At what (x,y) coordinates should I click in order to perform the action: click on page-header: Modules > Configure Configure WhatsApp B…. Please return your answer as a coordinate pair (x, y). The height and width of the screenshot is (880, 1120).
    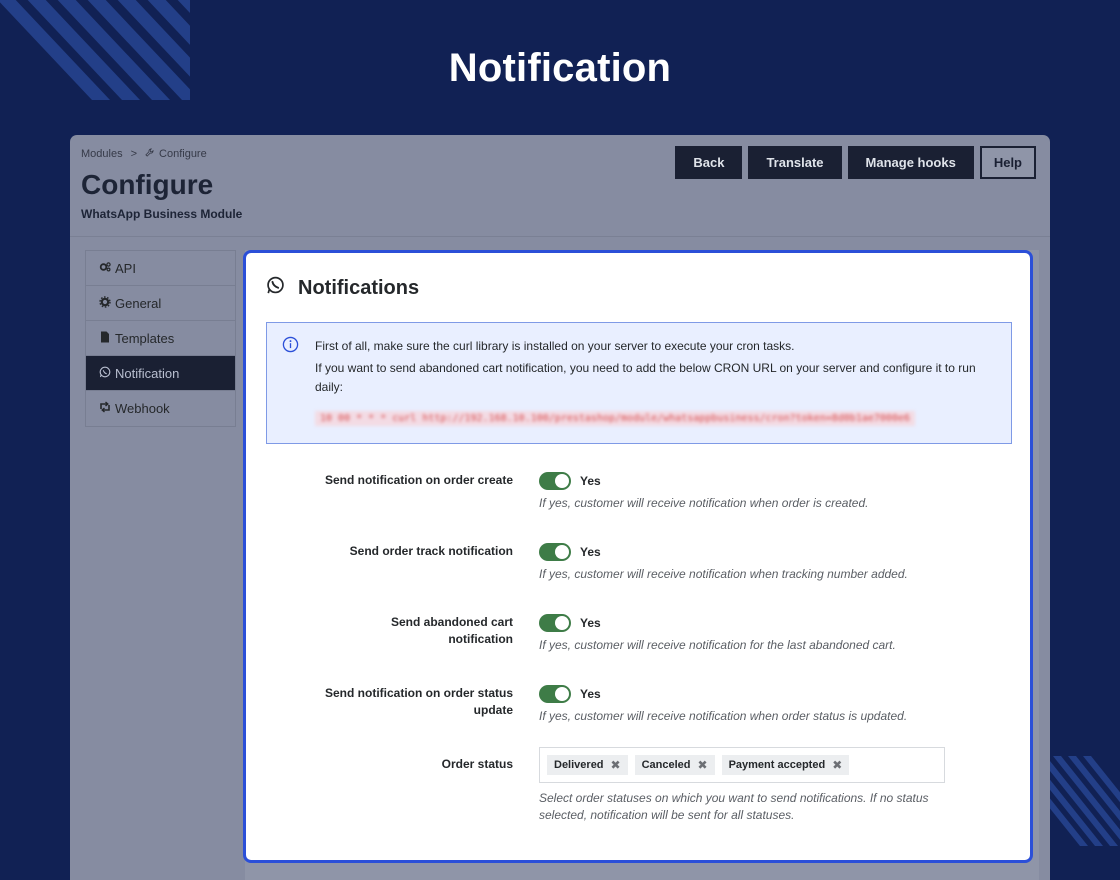
    Looking at the image, I should click on (560, 186).